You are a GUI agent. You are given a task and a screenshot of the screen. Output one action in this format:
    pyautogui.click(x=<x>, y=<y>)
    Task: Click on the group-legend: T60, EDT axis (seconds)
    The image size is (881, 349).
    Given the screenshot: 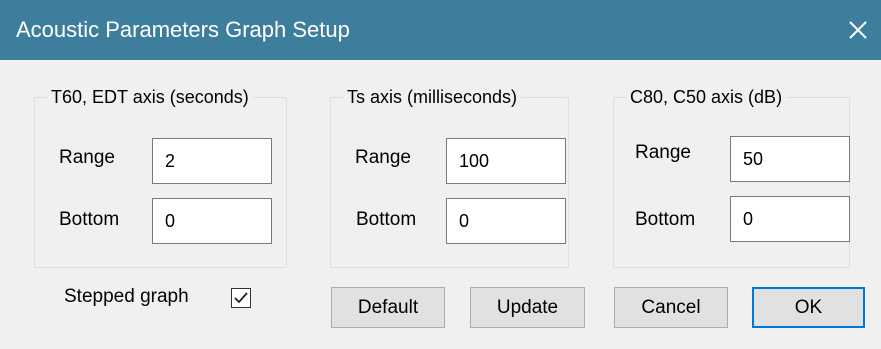 What is the action you would take?
    pyautogui.click(x=150, y=97)
    